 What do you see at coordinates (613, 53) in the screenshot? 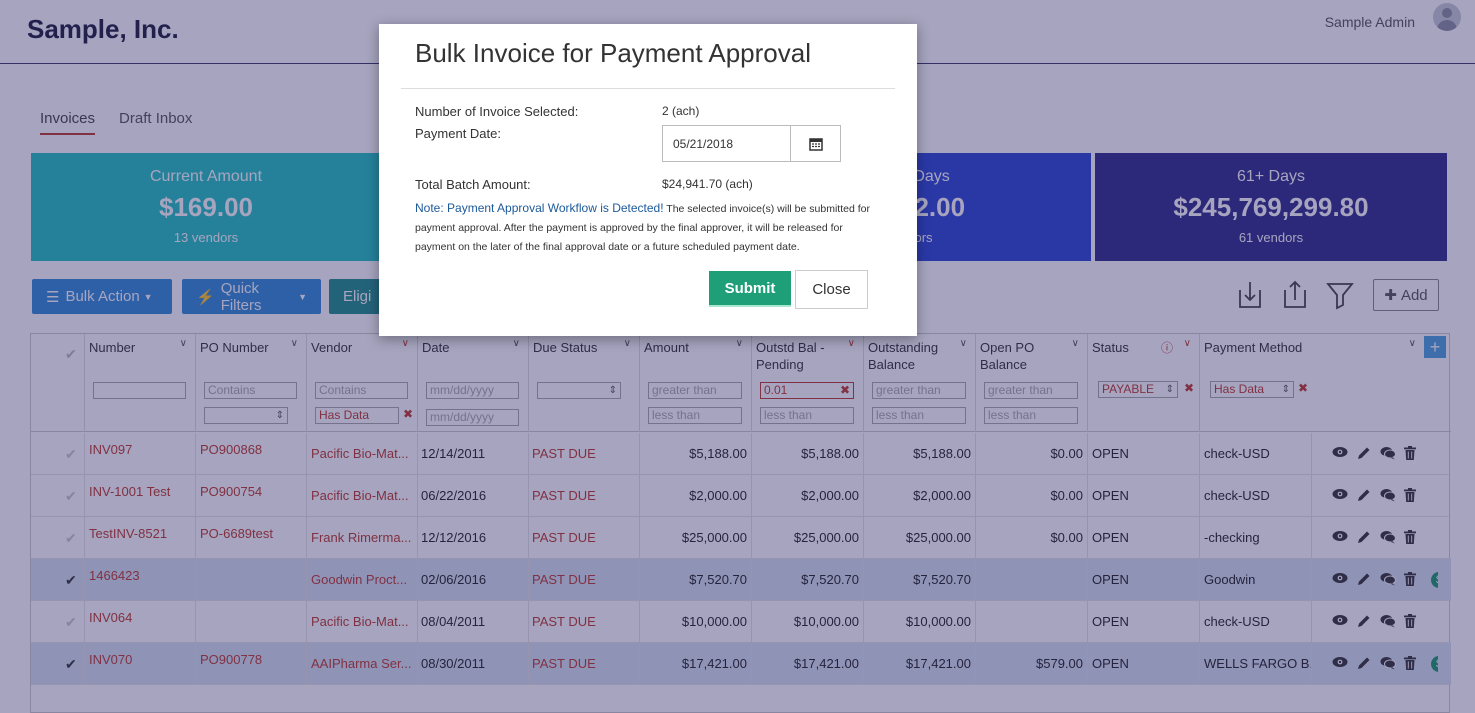
I see `modal-title: Bulk Invoice for Payment Approval` at bounding box center [613, 53].